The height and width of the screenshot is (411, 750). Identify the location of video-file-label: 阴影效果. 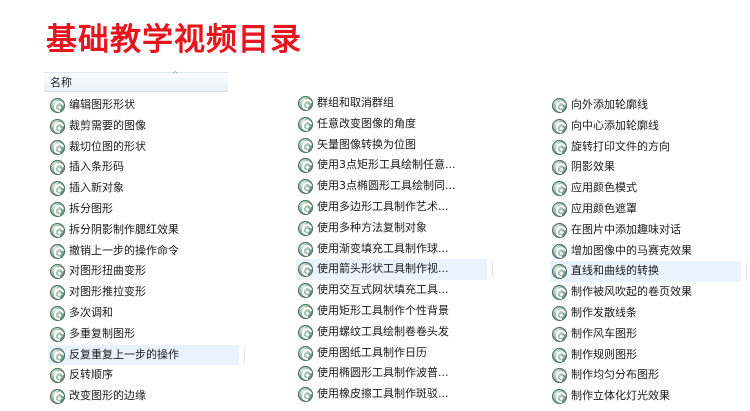
(593, 167).